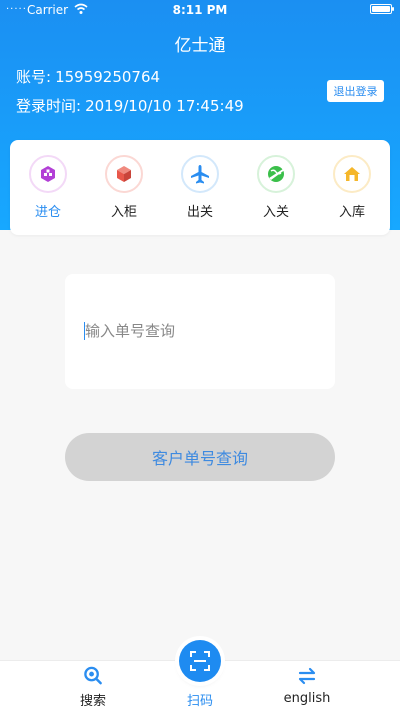 This screenshot has height=710, width=400. What do you see at coordinates (200, 46) in the screenshot?
I see `app-title: 亿士通` at bounding box center [200, 46].